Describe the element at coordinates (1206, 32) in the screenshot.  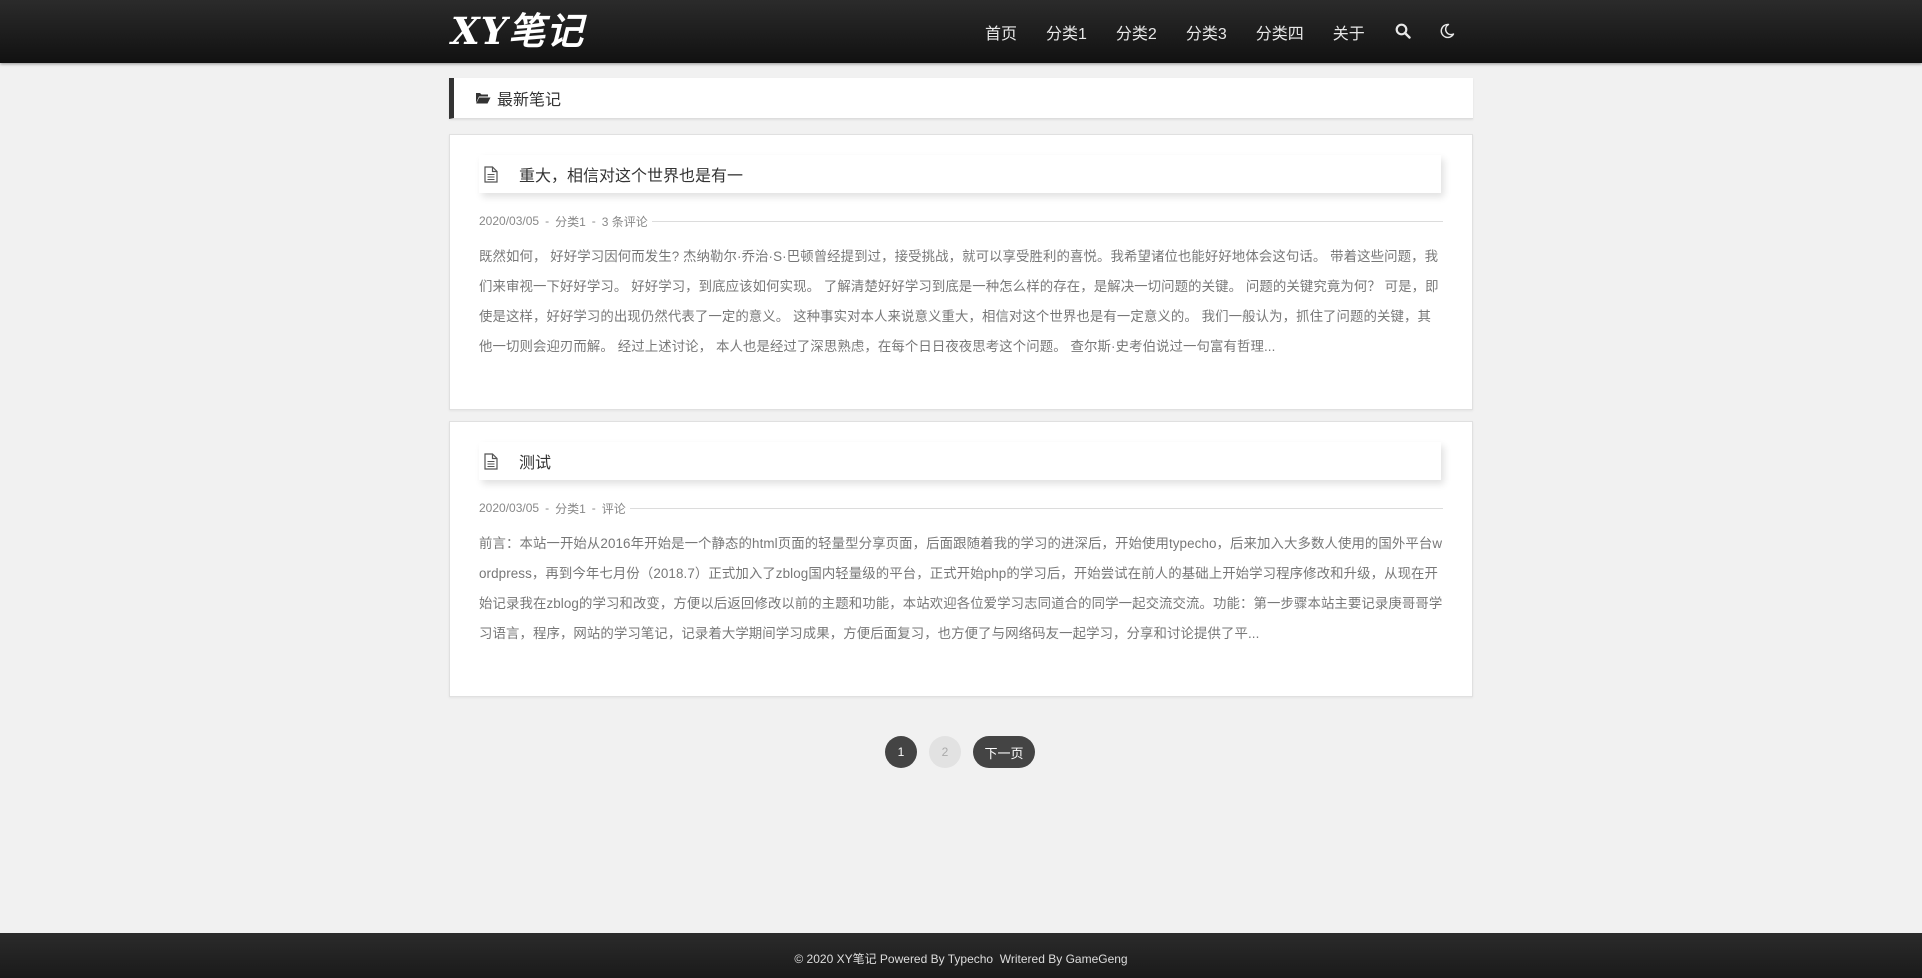
I see `nav-item-category-3: 分类3` at that location.